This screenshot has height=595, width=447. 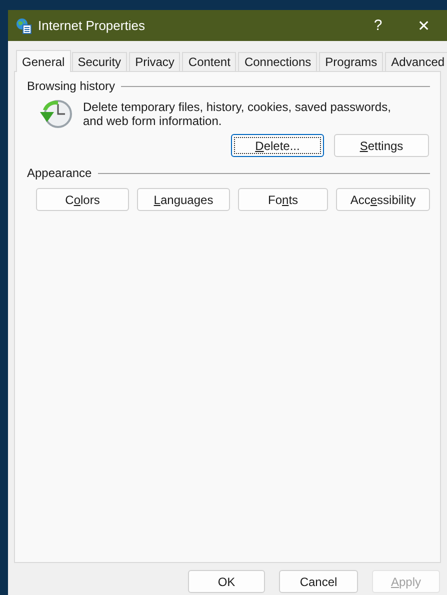 What do you see at coordinates (283, 199) in the screenshot?
I see `appearance-button: Fonts` at bounding box center [283, 199].